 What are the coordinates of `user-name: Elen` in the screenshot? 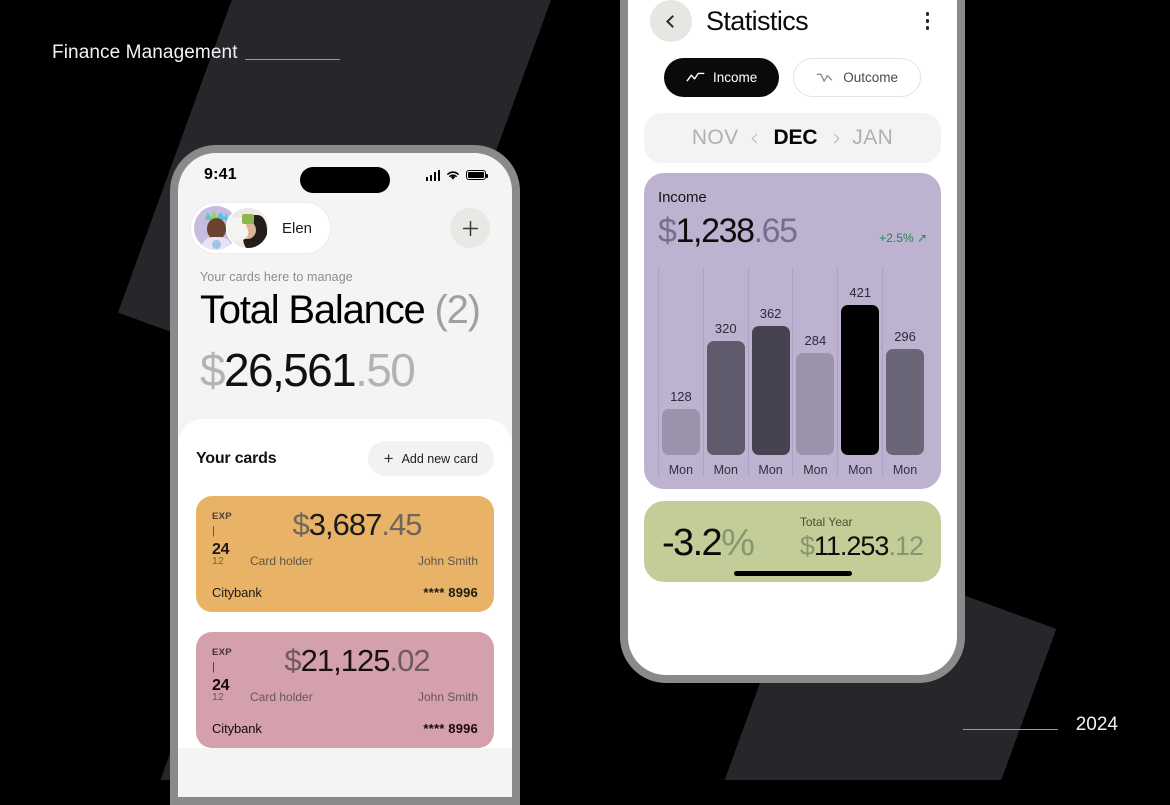 It's located at (297, 228).